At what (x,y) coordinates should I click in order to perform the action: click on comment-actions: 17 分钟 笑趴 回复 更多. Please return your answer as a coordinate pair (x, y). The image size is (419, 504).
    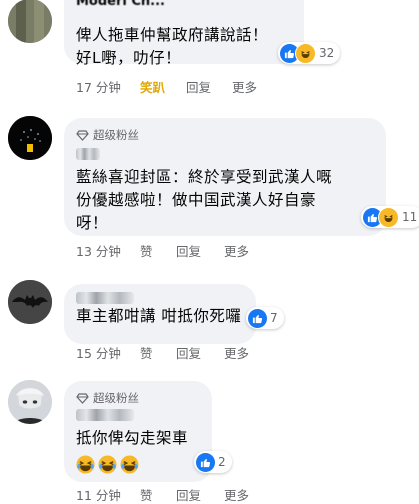
    Looking at the image, I should click on (166, 86).